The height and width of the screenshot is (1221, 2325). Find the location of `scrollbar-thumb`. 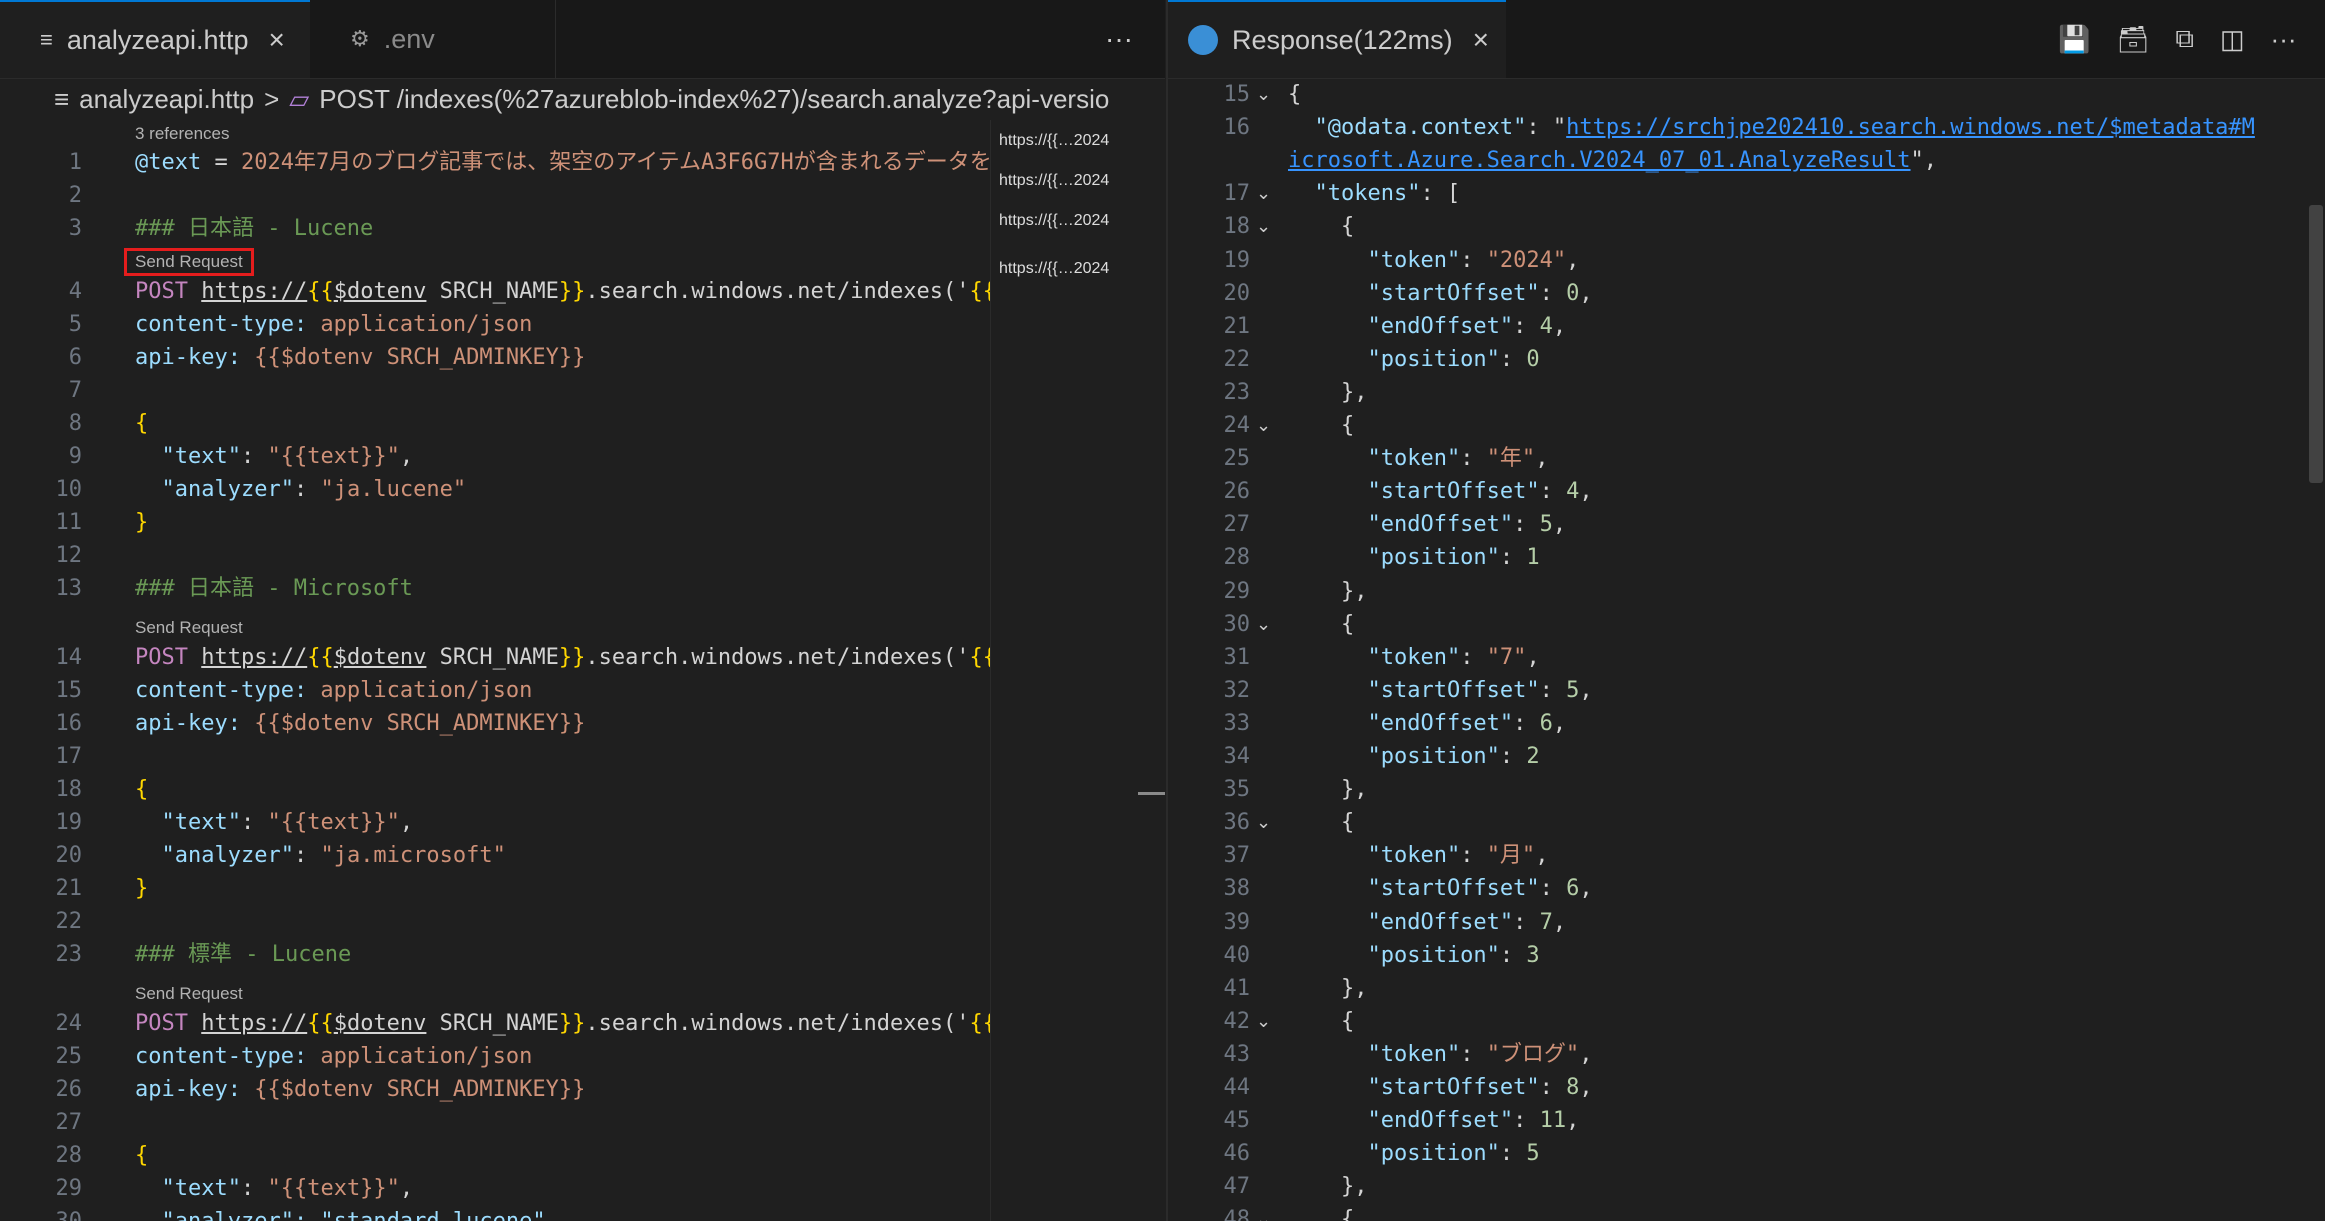

scrollbar-thumb is located at coordinates (2316, 344).